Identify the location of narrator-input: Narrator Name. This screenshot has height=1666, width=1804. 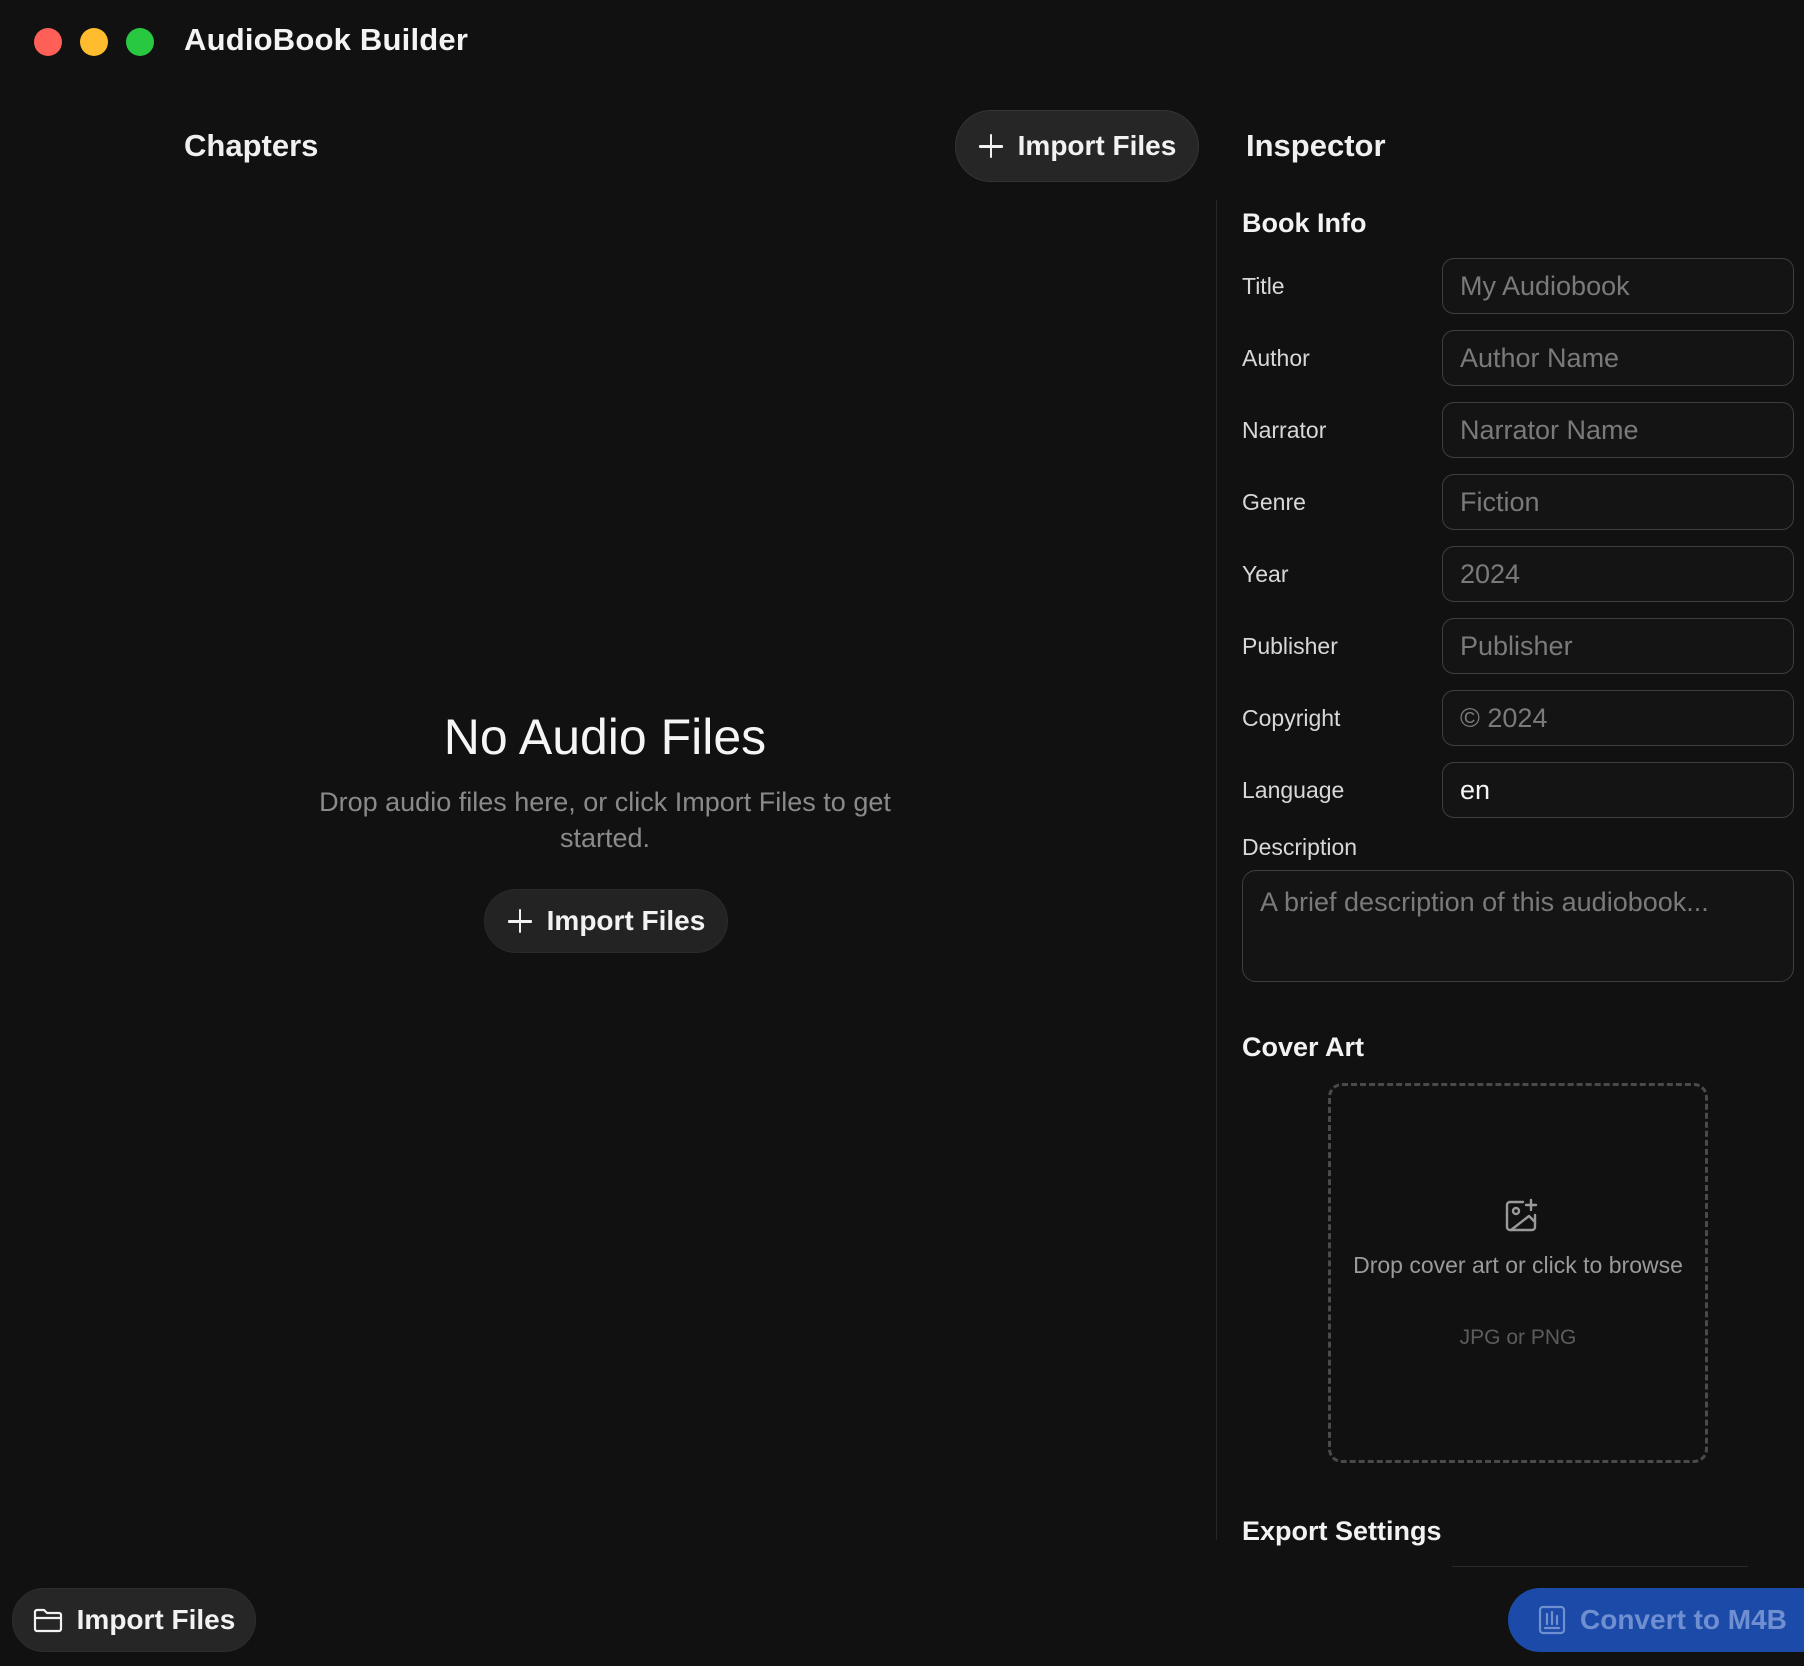
(1618, 430).